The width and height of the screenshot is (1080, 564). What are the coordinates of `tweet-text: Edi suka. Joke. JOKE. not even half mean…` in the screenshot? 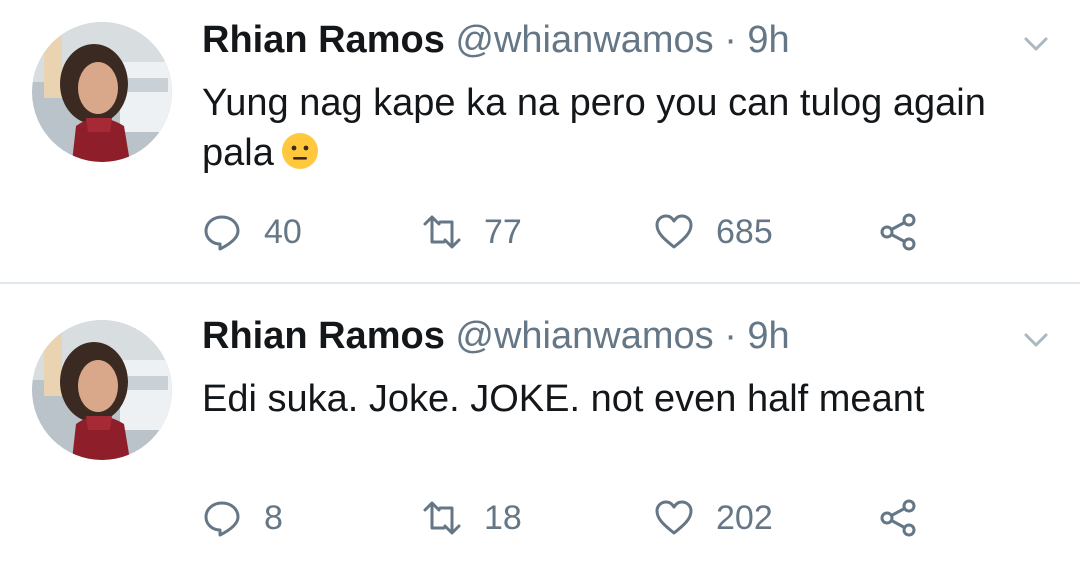 It's located at (602, 399).